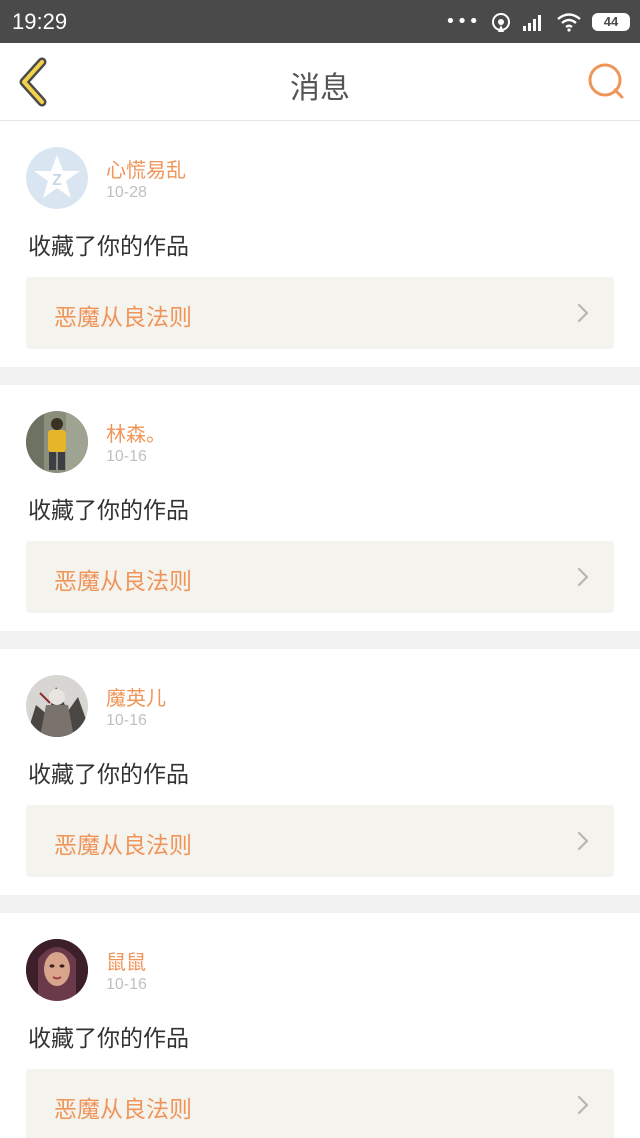  I want to click on user-name: 心慌易乱, so click(146, 168).